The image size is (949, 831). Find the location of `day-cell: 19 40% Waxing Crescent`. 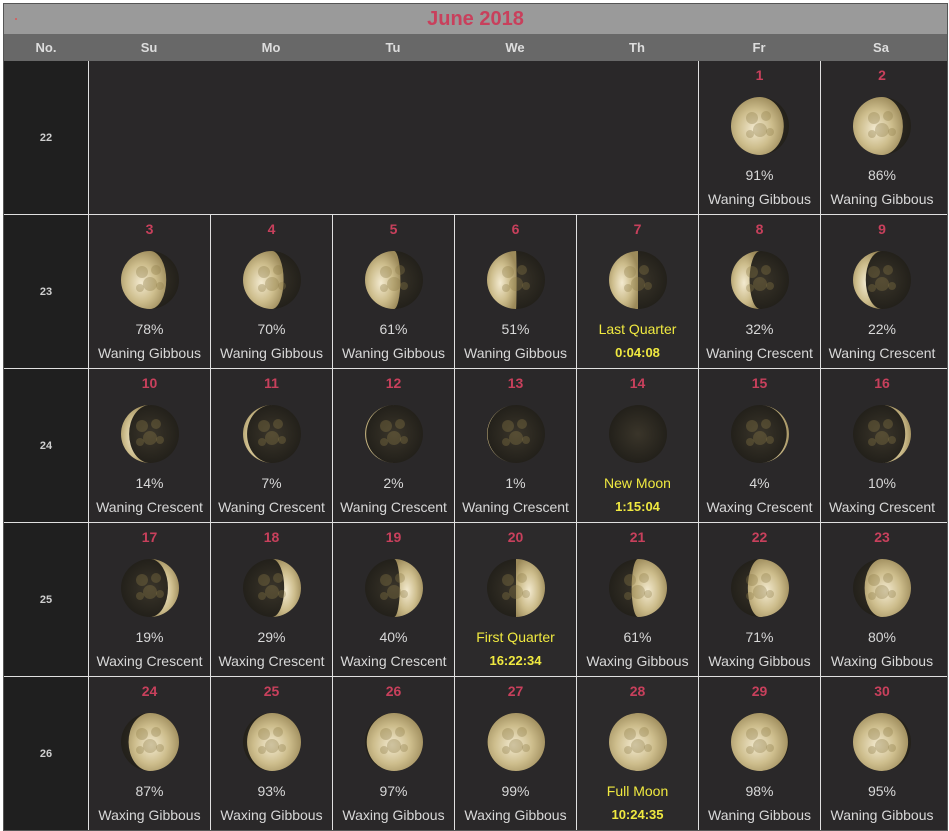

day-cell: 19 40% Waxing Crescent is located at coordinates (394, 599).